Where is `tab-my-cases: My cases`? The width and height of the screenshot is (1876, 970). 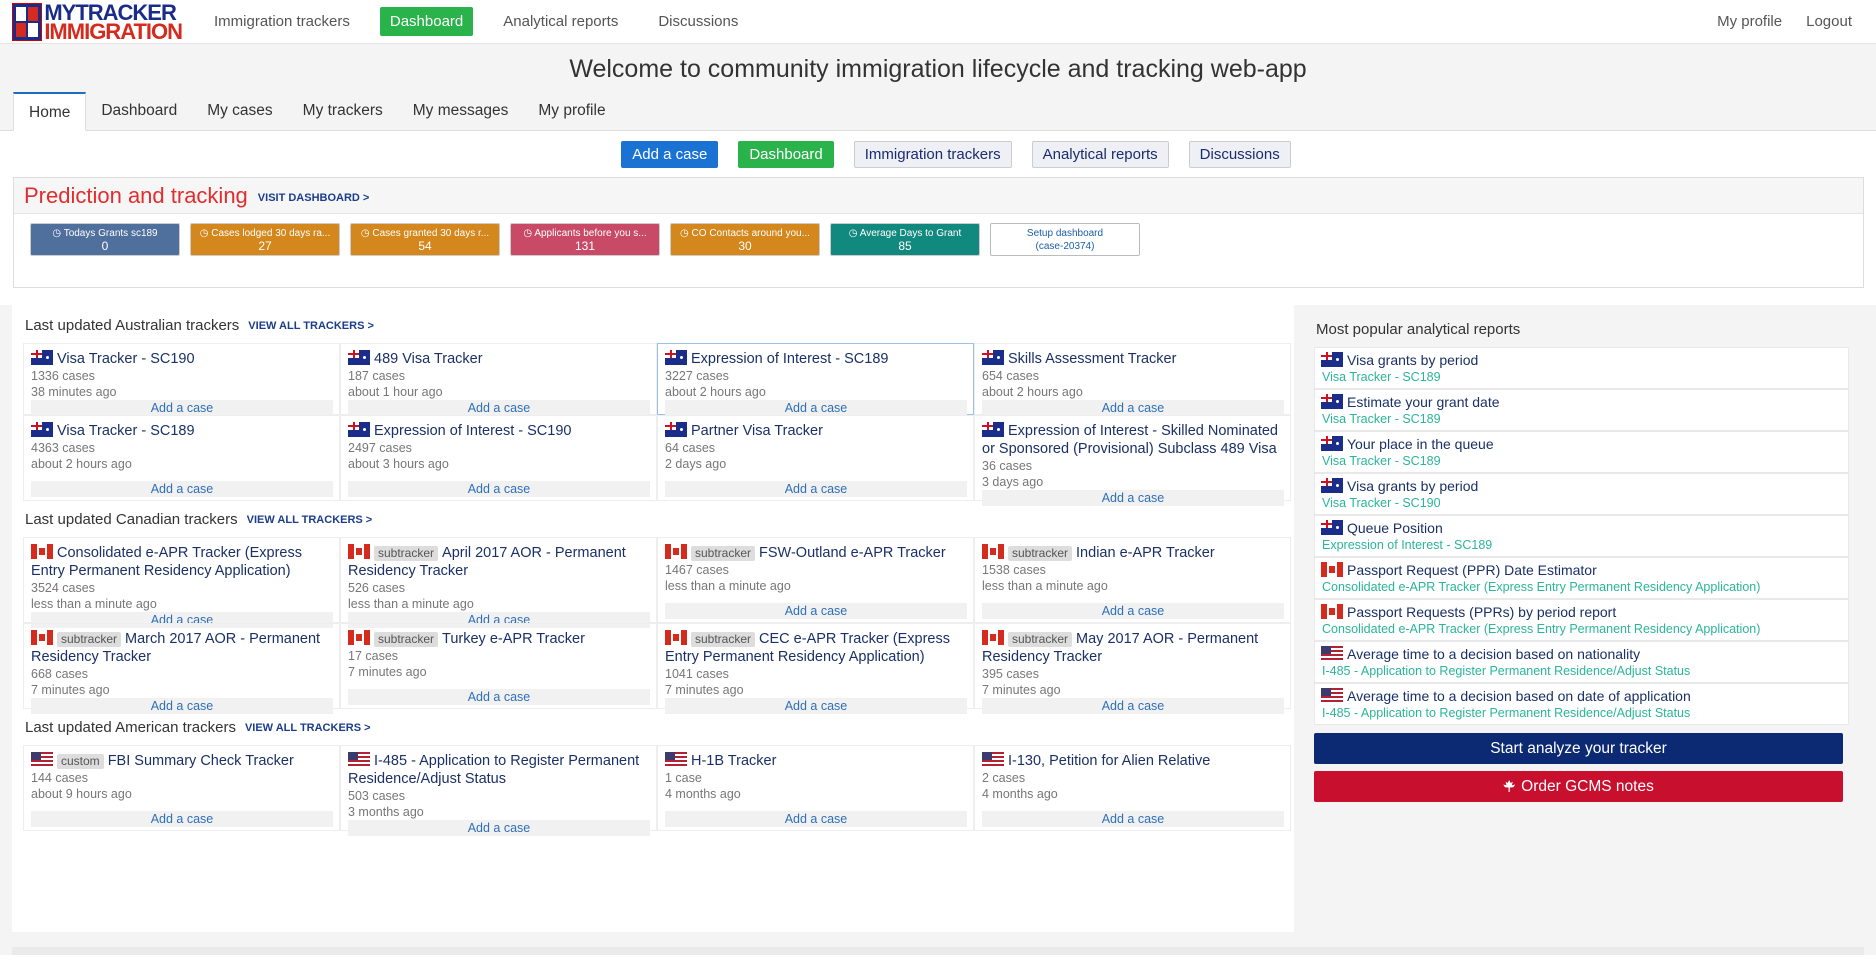
tab-my-cases: My cases is located at coordinates (239, 111).